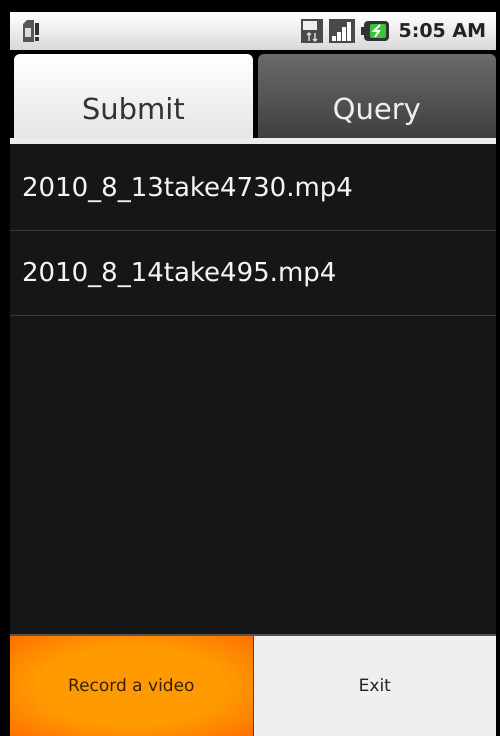  What do you see at coordinates (253, 273) in the screenshot?
I see `file-list-item: 2010_8_14take495.mp4` at bounding box center [253, 273].